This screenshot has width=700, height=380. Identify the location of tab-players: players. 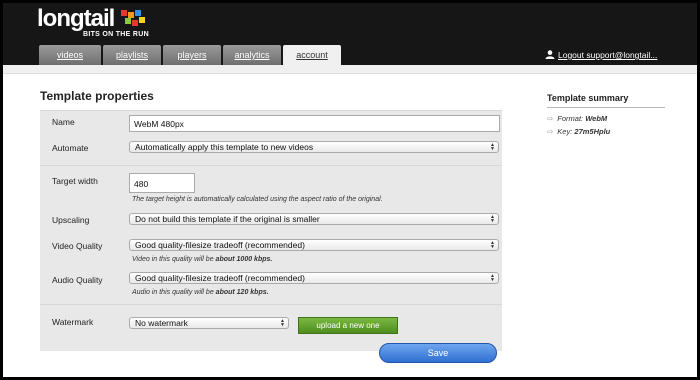
(192, 55).